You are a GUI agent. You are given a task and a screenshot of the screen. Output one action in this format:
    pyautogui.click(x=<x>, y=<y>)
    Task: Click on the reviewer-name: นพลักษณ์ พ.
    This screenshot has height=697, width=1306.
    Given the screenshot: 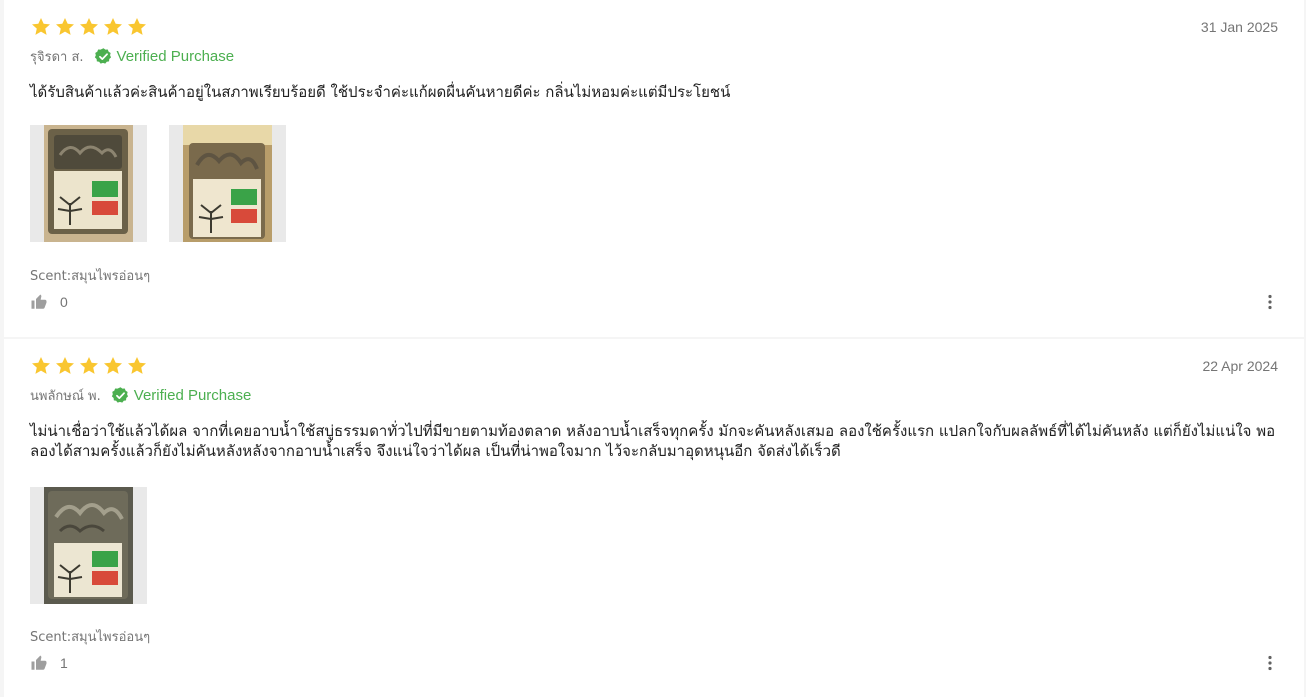 What is the action you would take?
    pyautogui.click(x=65, y=396)
    